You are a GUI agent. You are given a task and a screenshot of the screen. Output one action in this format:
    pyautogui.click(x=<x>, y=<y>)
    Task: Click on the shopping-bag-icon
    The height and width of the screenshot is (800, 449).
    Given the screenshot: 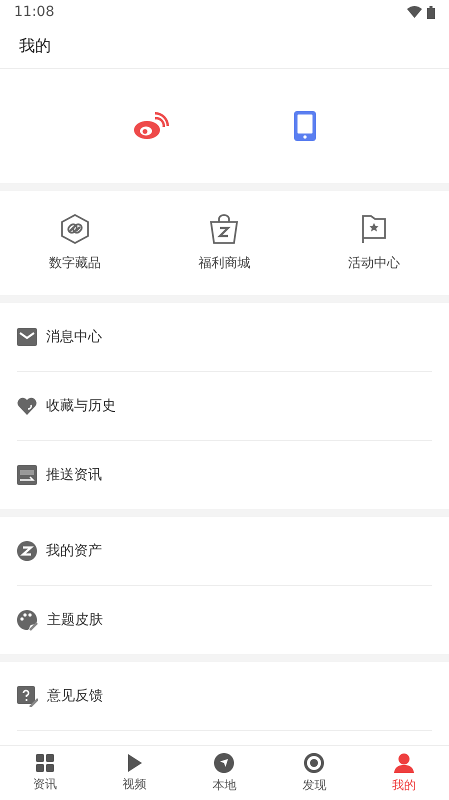 What is the action you would take?
    pyautogui.click(x=224, y=229)
    